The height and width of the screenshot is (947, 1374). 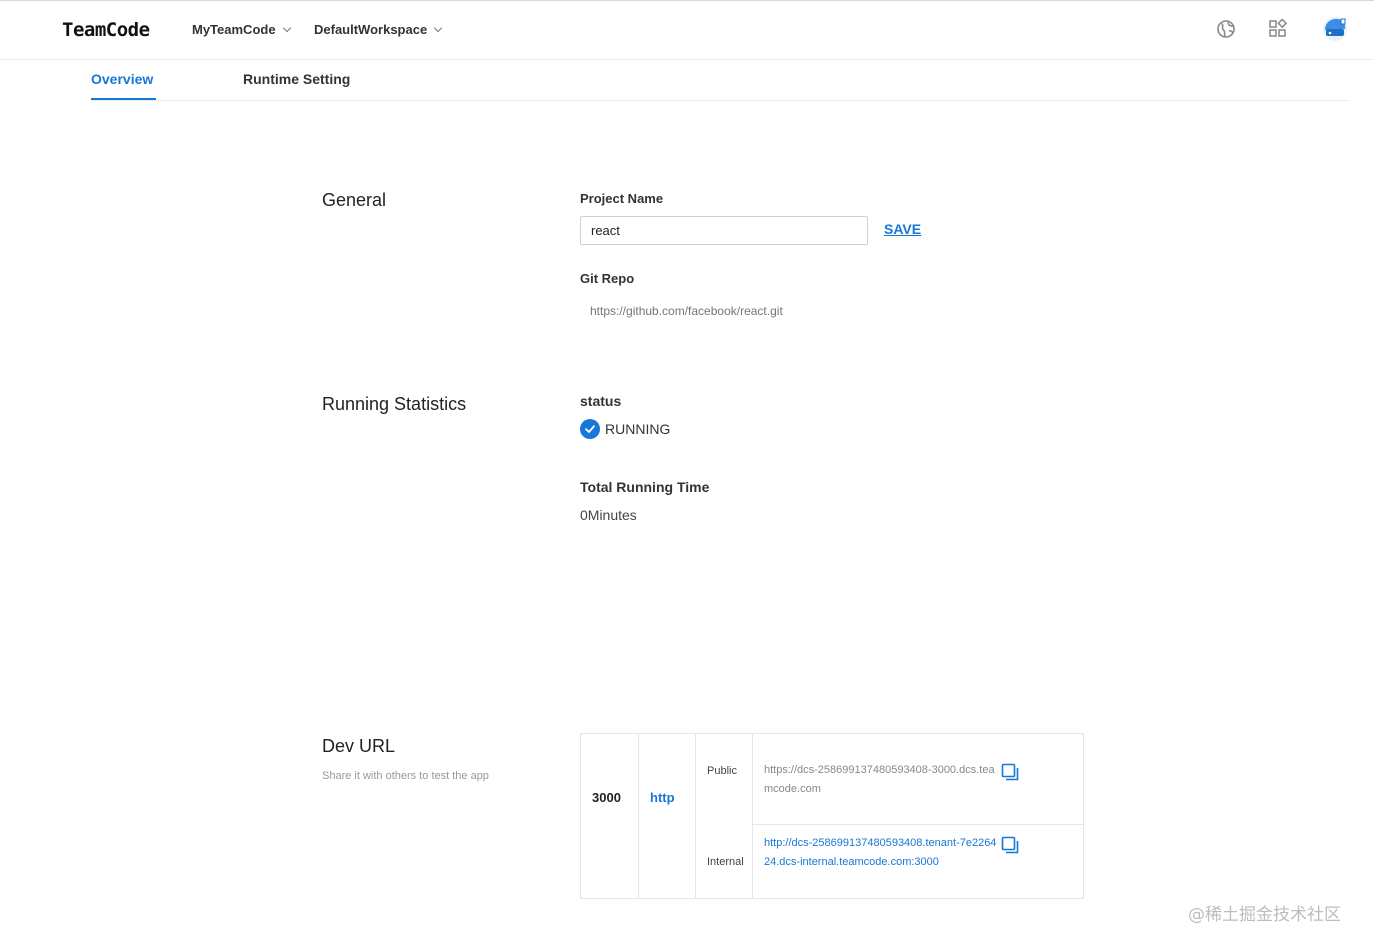 I want to click on team-dropdown: MyTeamCode, so click(x=241, y=29).